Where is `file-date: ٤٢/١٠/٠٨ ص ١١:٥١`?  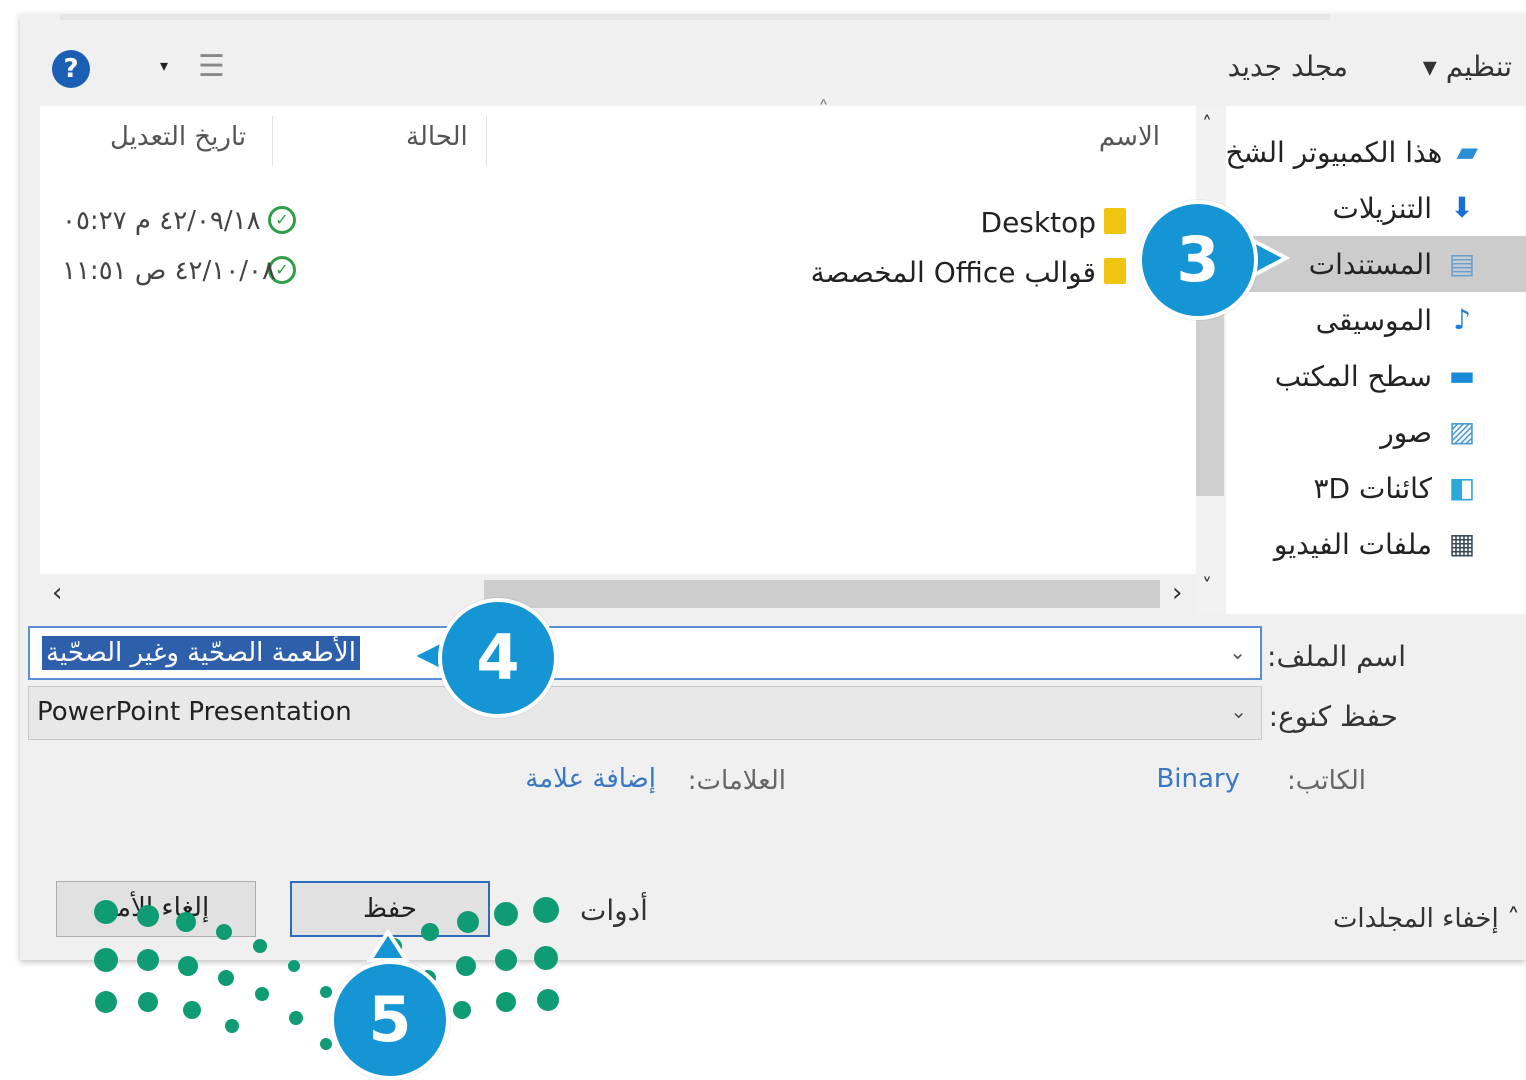 file-date: ٤٢/١٠/٠٨ ص ١١:٥١ is located at coordinates (169, 271).